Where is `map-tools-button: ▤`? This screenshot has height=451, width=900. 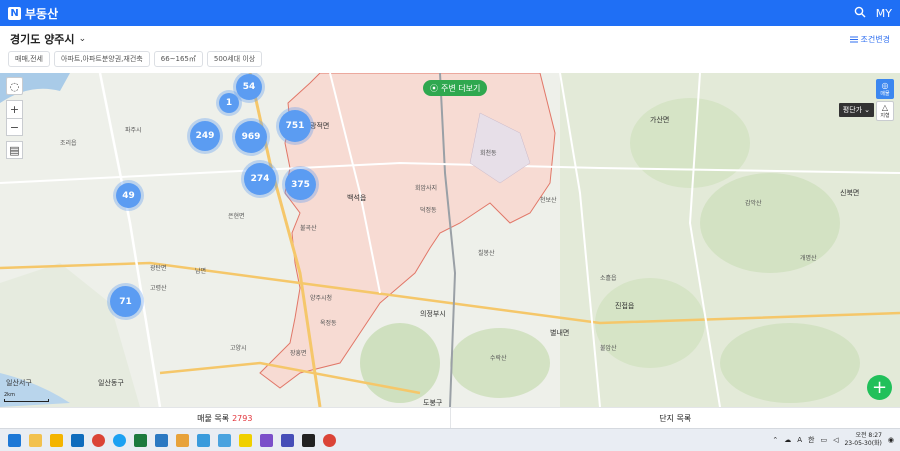
map-tools-button: ▤ is located at coordinates (14, 150).